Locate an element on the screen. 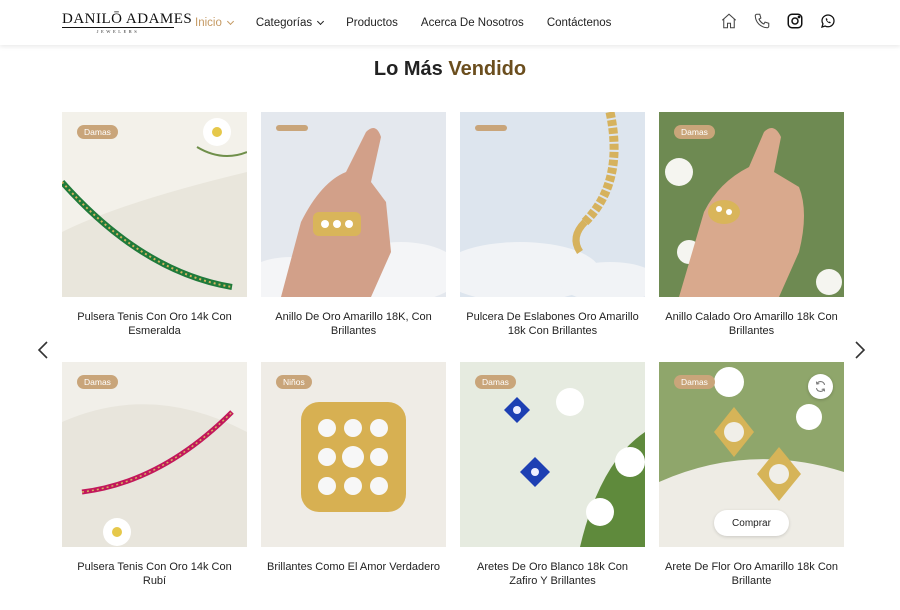 This screenshot has height=610, width=900. product-card: Damas Pulsera Tenis Con Oro 14k Con Rubí is located at coordinates (154, 475).